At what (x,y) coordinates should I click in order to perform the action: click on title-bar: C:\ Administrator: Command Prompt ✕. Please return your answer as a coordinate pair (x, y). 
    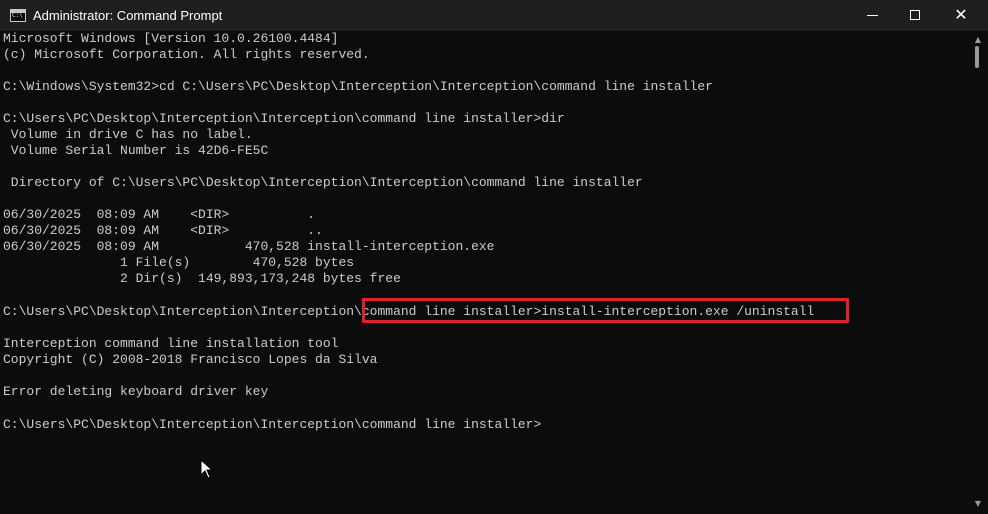
    Looking at the image, I should click on (494, 15).